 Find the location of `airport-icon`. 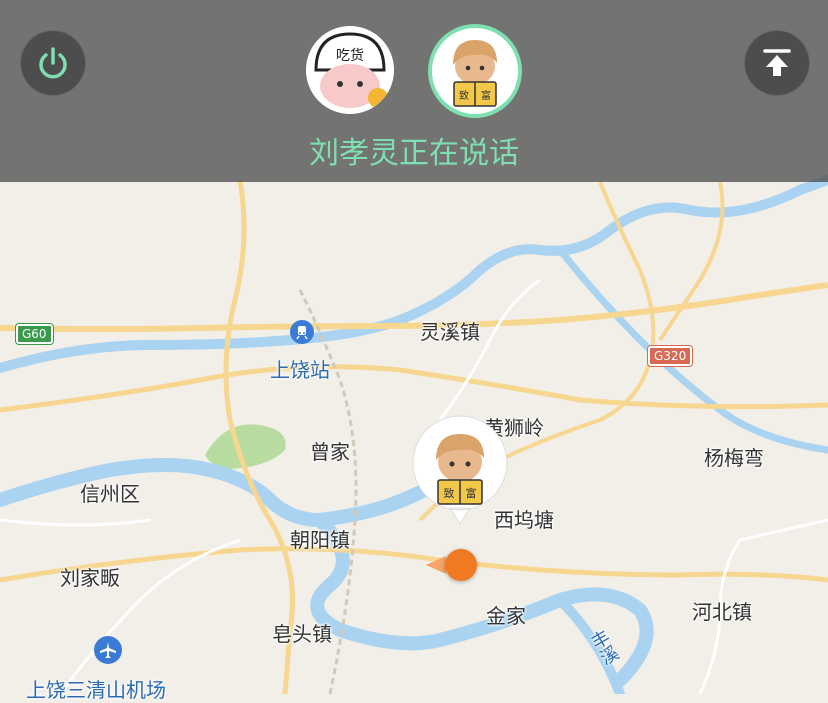

airport-icon is located at coordinates (108, 650).